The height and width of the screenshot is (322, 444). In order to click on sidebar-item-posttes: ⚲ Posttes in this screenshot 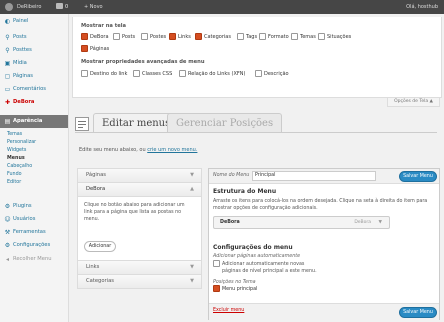, I will do `click(34, 50)`.